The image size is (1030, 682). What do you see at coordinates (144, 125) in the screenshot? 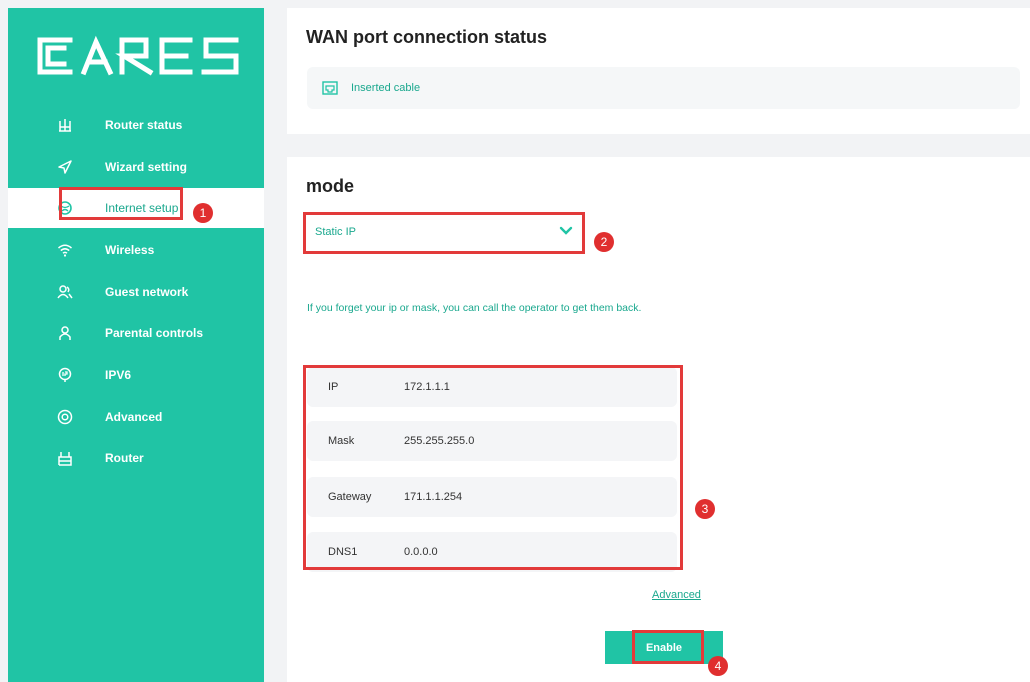
I see `sidebar-item-label: Router status` at bounding box center [144, 125].